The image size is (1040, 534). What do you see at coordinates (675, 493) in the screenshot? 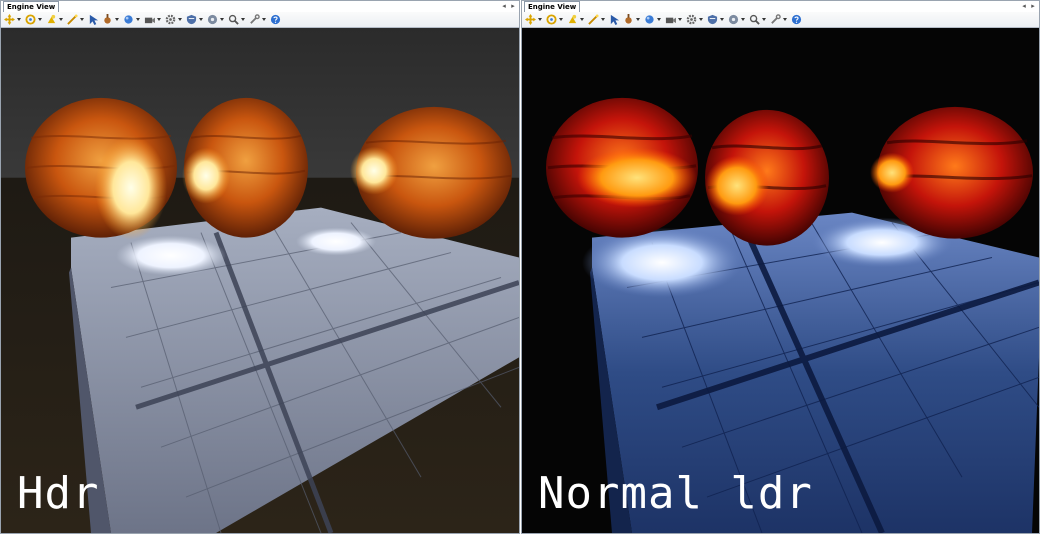
I see `viewport-caption: Normal ldr` at bounding box center [675, 493].